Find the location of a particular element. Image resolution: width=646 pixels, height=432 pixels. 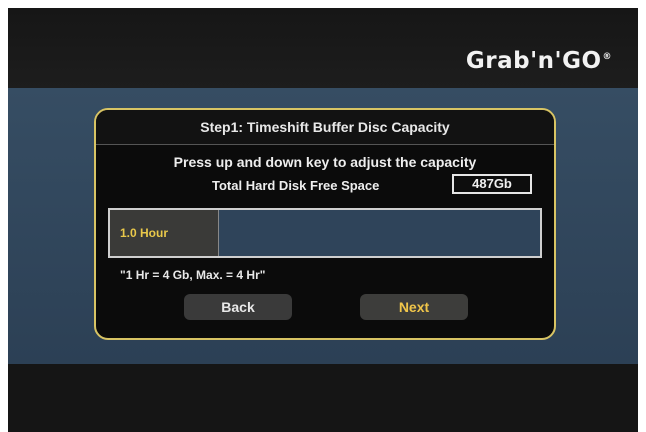

next-button: Next is located at coordinates (414, 307).